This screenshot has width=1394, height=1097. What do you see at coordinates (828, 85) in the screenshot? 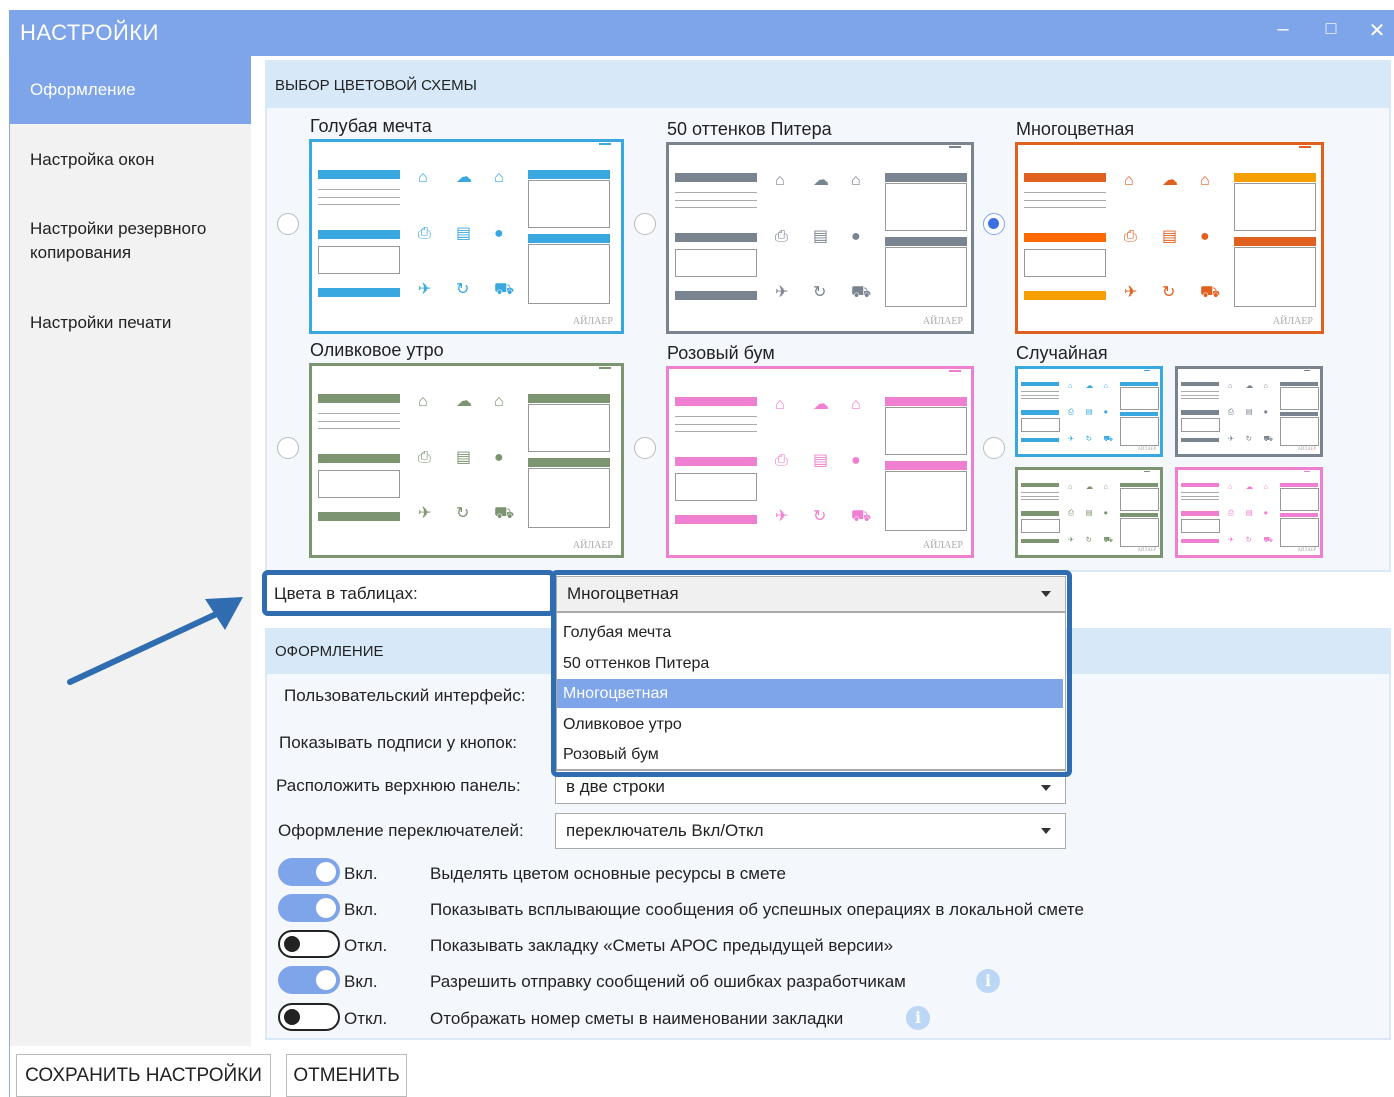
I see `scheme-section-header: ВЫБОР ЦВЕТОВОЙ СХЕМЫ` at bounding box center [828, 85].